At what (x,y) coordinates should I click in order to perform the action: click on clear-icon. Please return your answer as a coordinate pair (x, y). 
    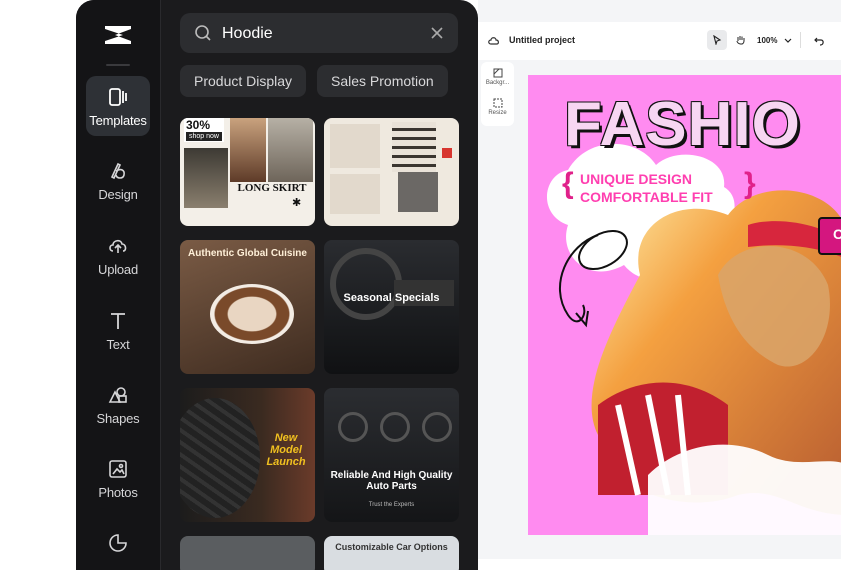
    Looking at the image, I should click on (437, 33).